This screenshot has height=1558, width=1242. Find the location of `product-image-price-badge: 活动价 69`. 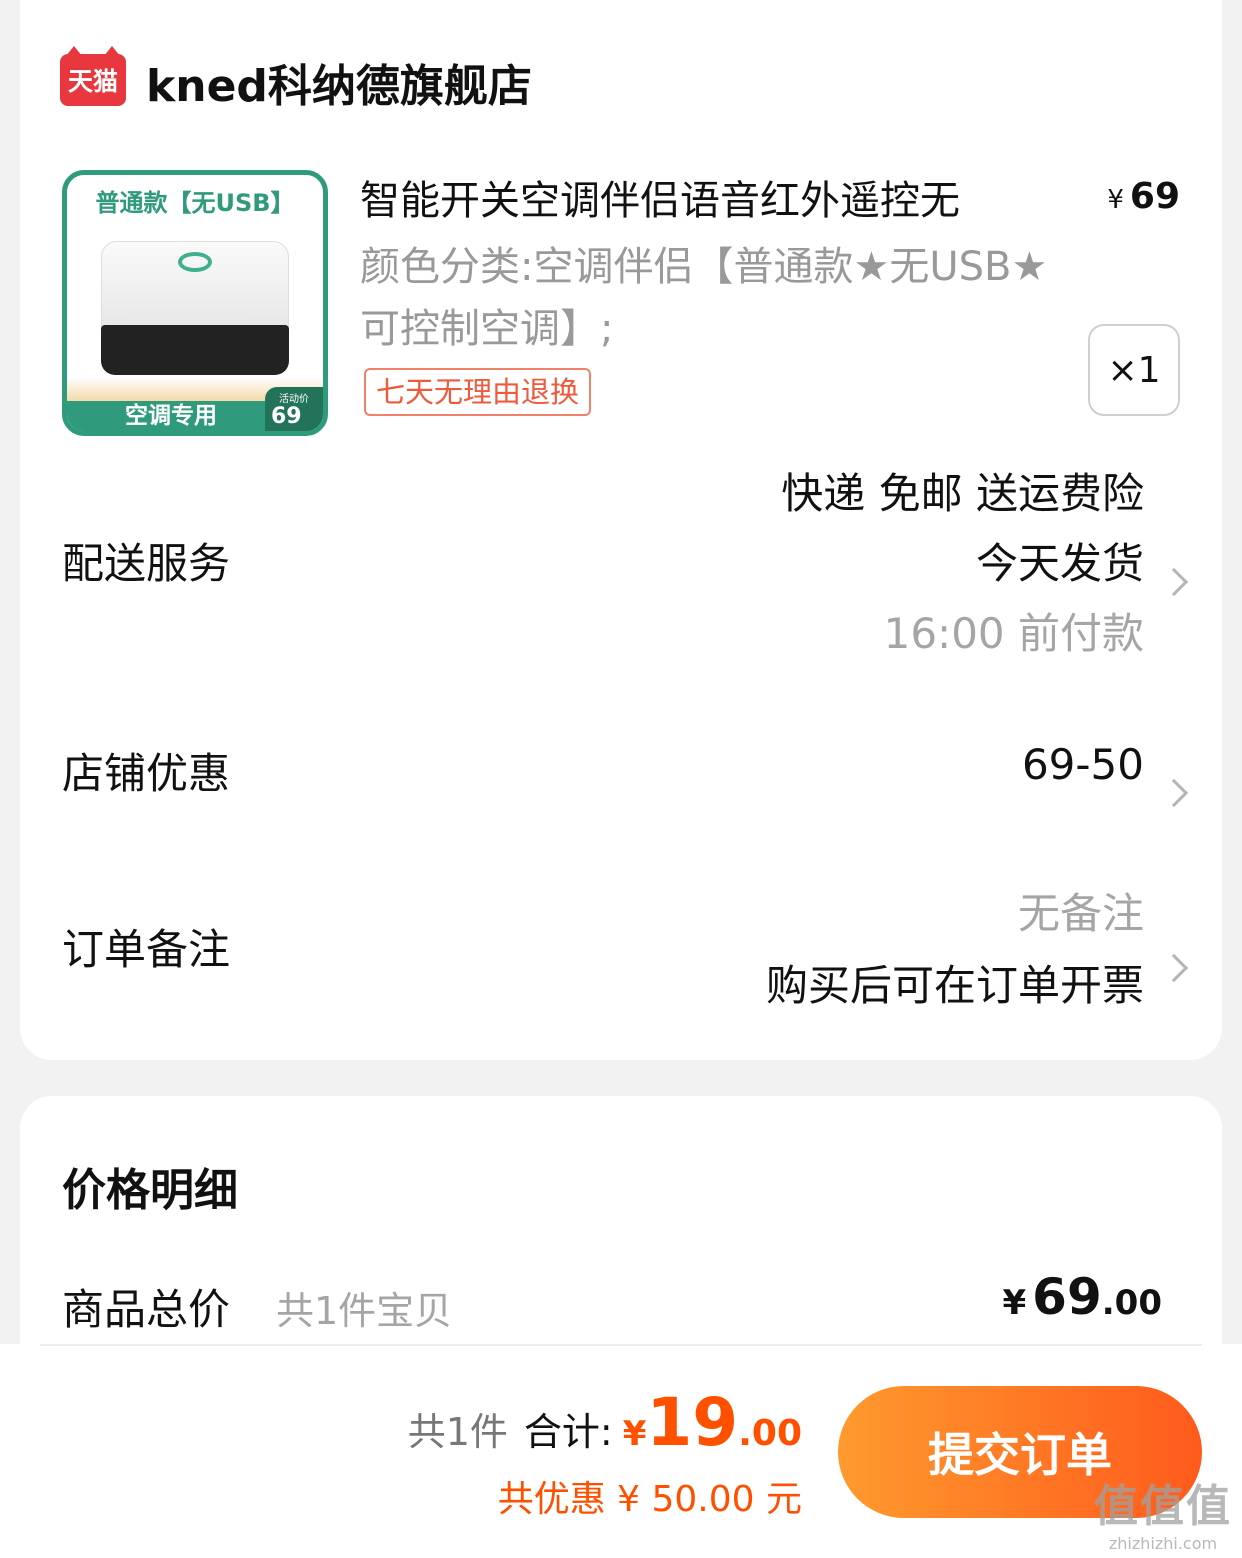

product-image-price-badge: 活动价 69 is located at coordinates (294, 409).